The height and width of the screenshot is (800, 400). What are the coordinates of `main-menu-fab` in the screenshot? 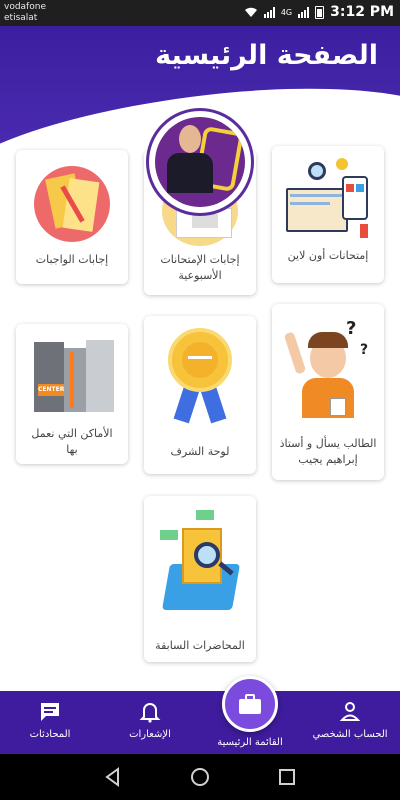 It's located at (250, 704).